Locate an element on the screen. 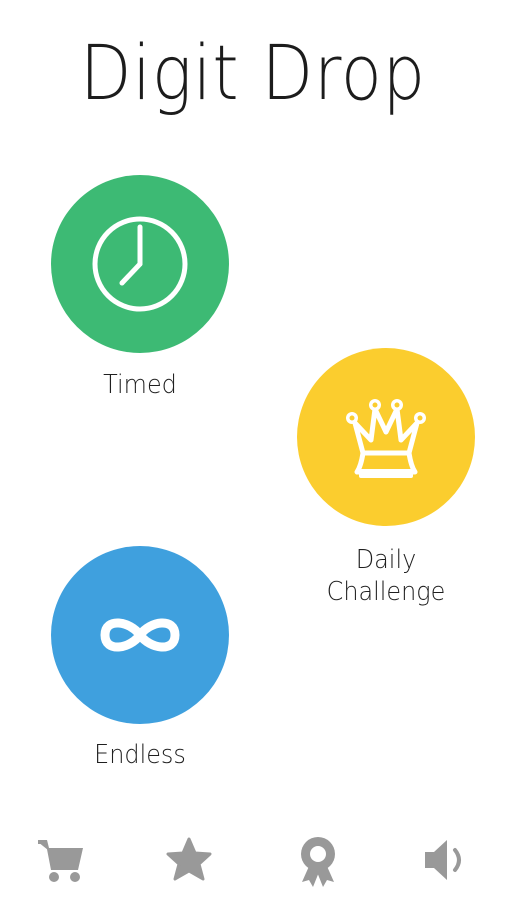 This screenshot has width=506, height=900. shop-button is located at coordinates (60, 860).